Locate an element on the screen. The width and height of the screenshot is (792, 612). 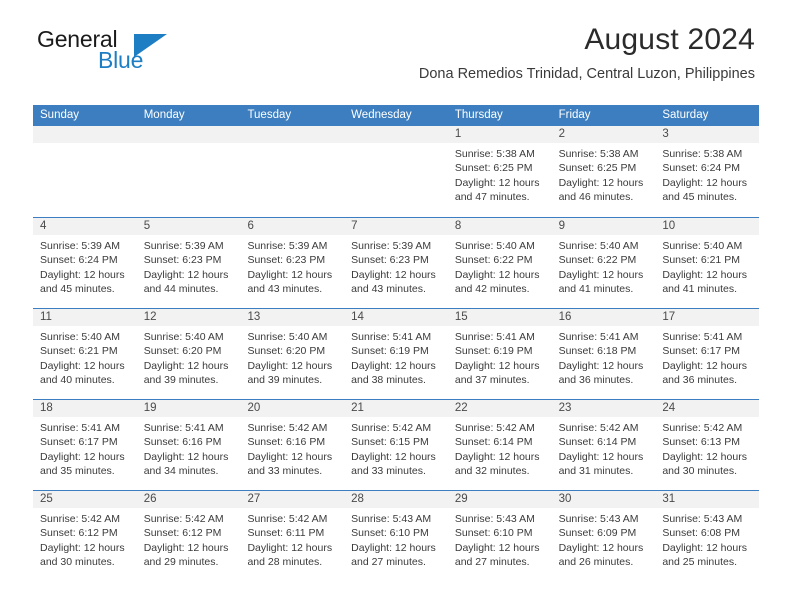
day-info-line: and 35 minutes. is located at coordinates (77, 470).